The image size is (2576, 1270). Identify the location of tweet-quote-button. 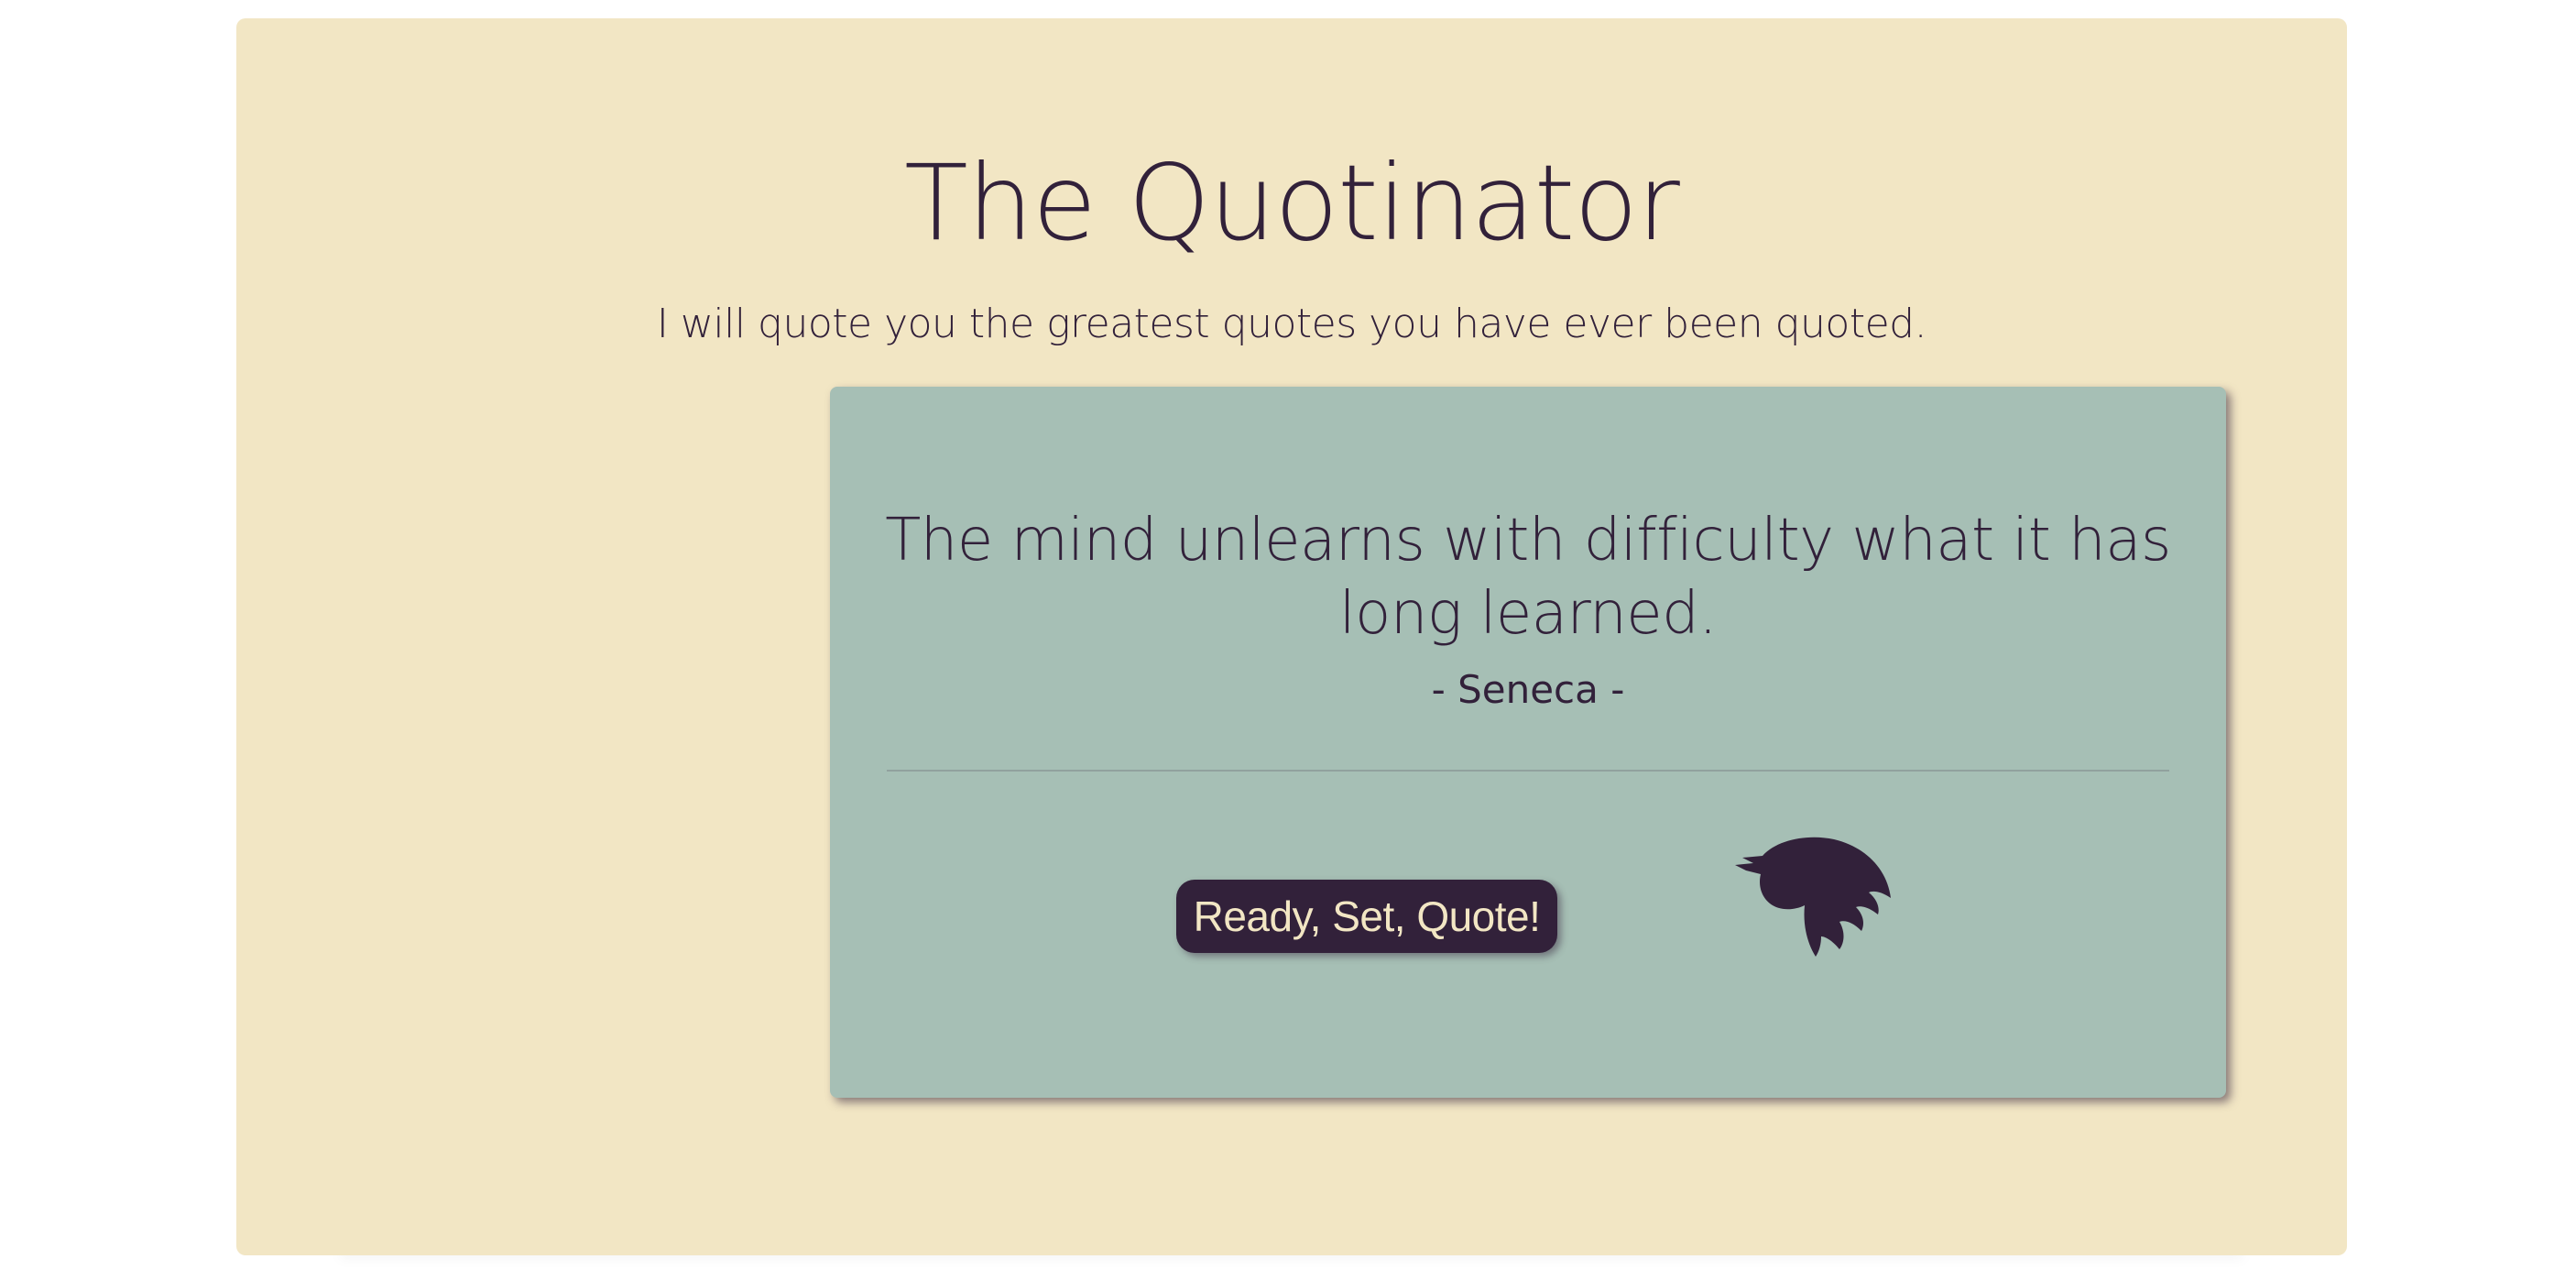
(1816, 896).